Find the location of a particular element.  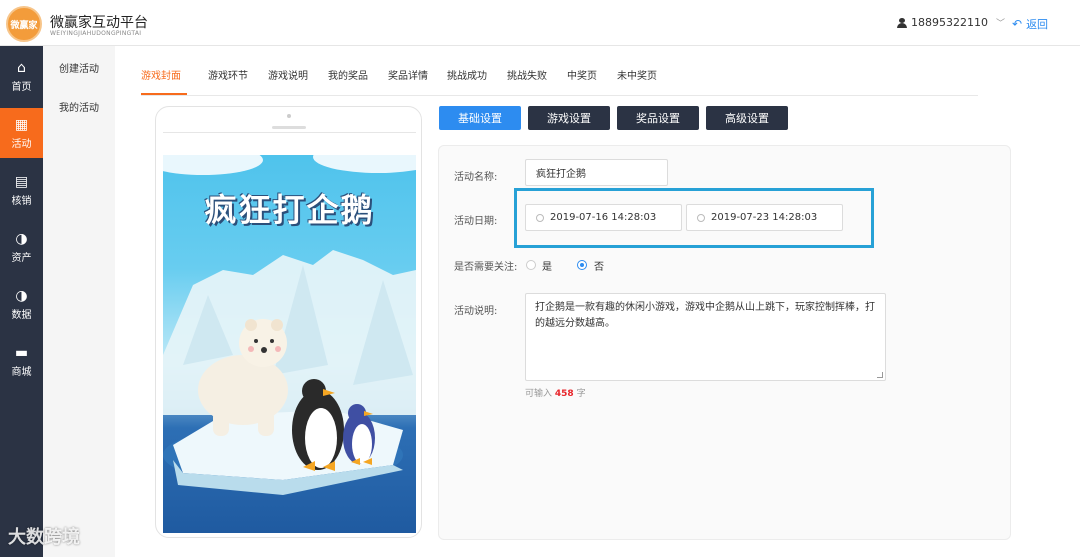

sidebar-item-label: 核销 is located at coordinates (21, 201).